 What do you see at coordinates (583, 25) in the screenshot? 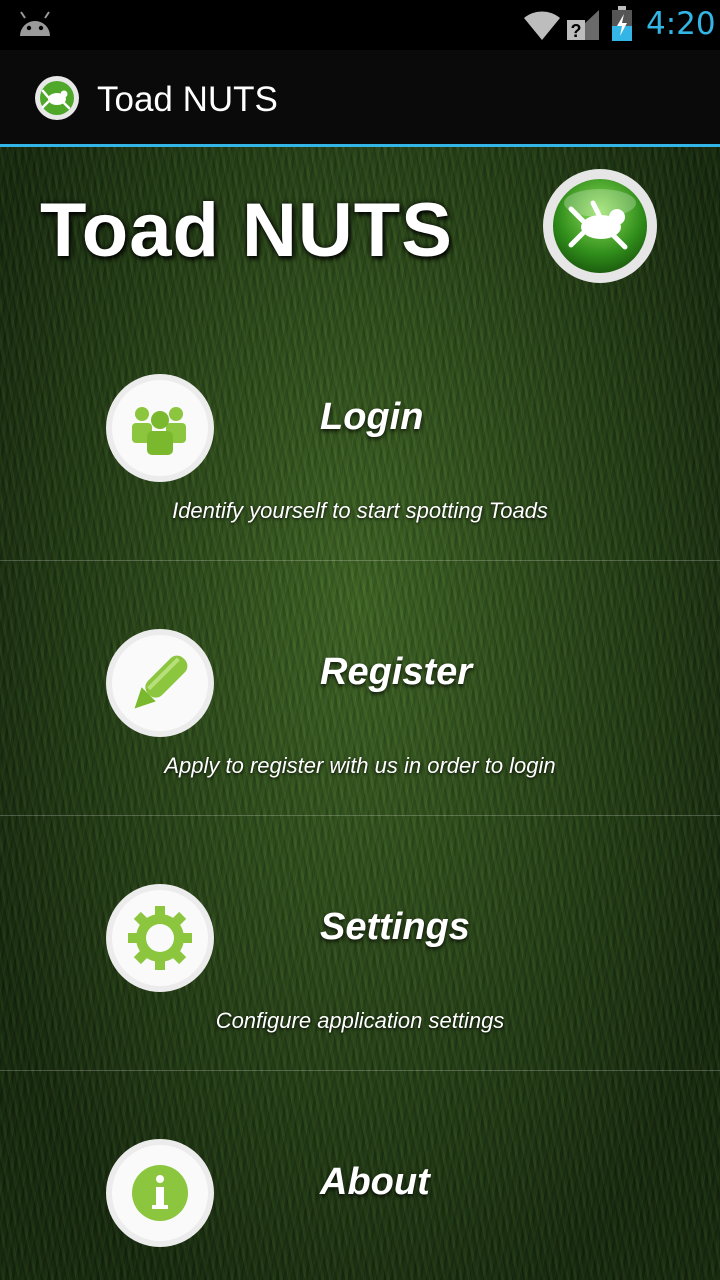
I see `signal-icon: ?` at bounding box center [583, 25].